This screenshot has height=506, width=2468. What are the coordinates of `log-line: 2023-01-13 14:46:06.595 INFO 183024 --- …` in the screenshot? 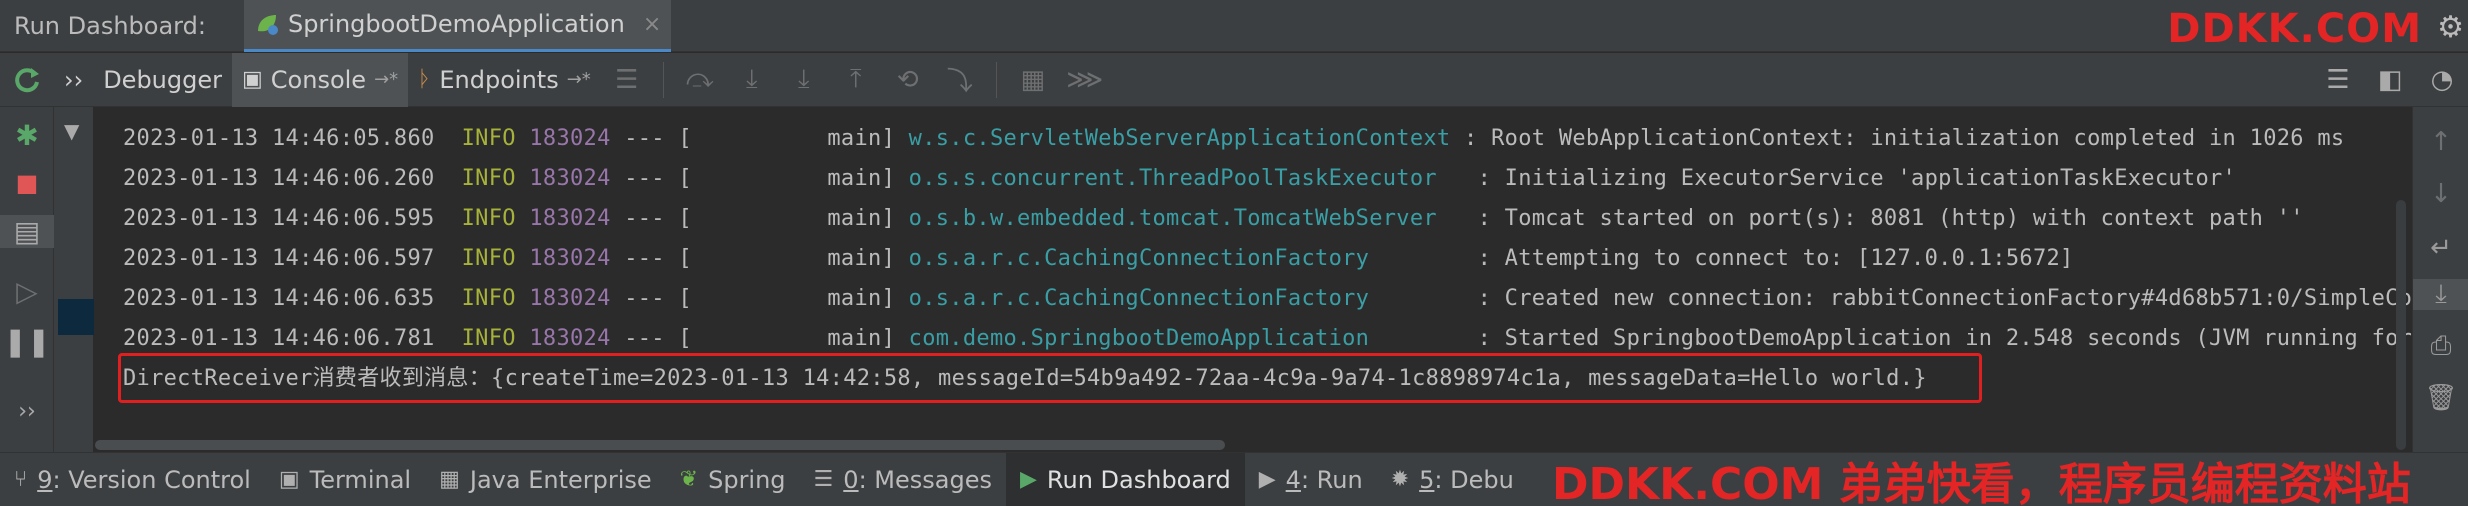 It's located at (1213, 218).